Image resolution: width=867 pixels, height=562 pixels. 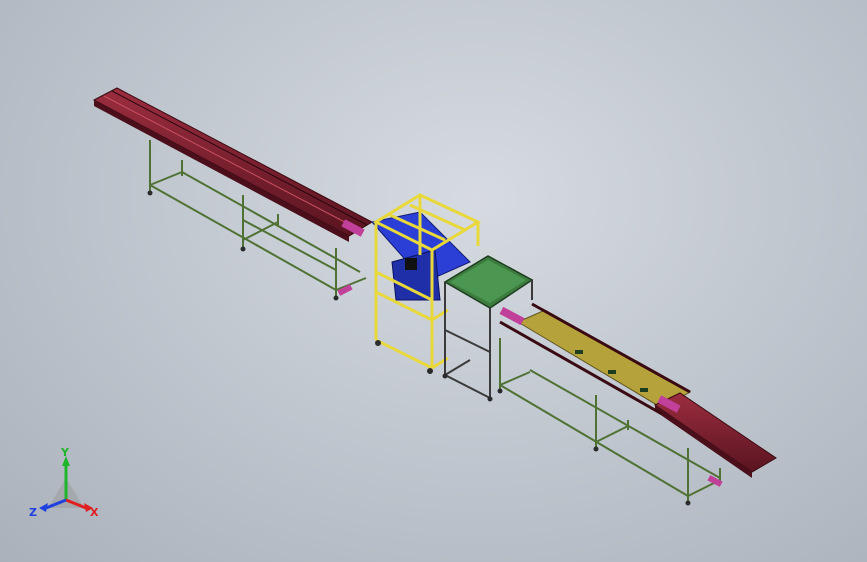 I want to click on left-rail-highlight, so click(x=232, y=163).